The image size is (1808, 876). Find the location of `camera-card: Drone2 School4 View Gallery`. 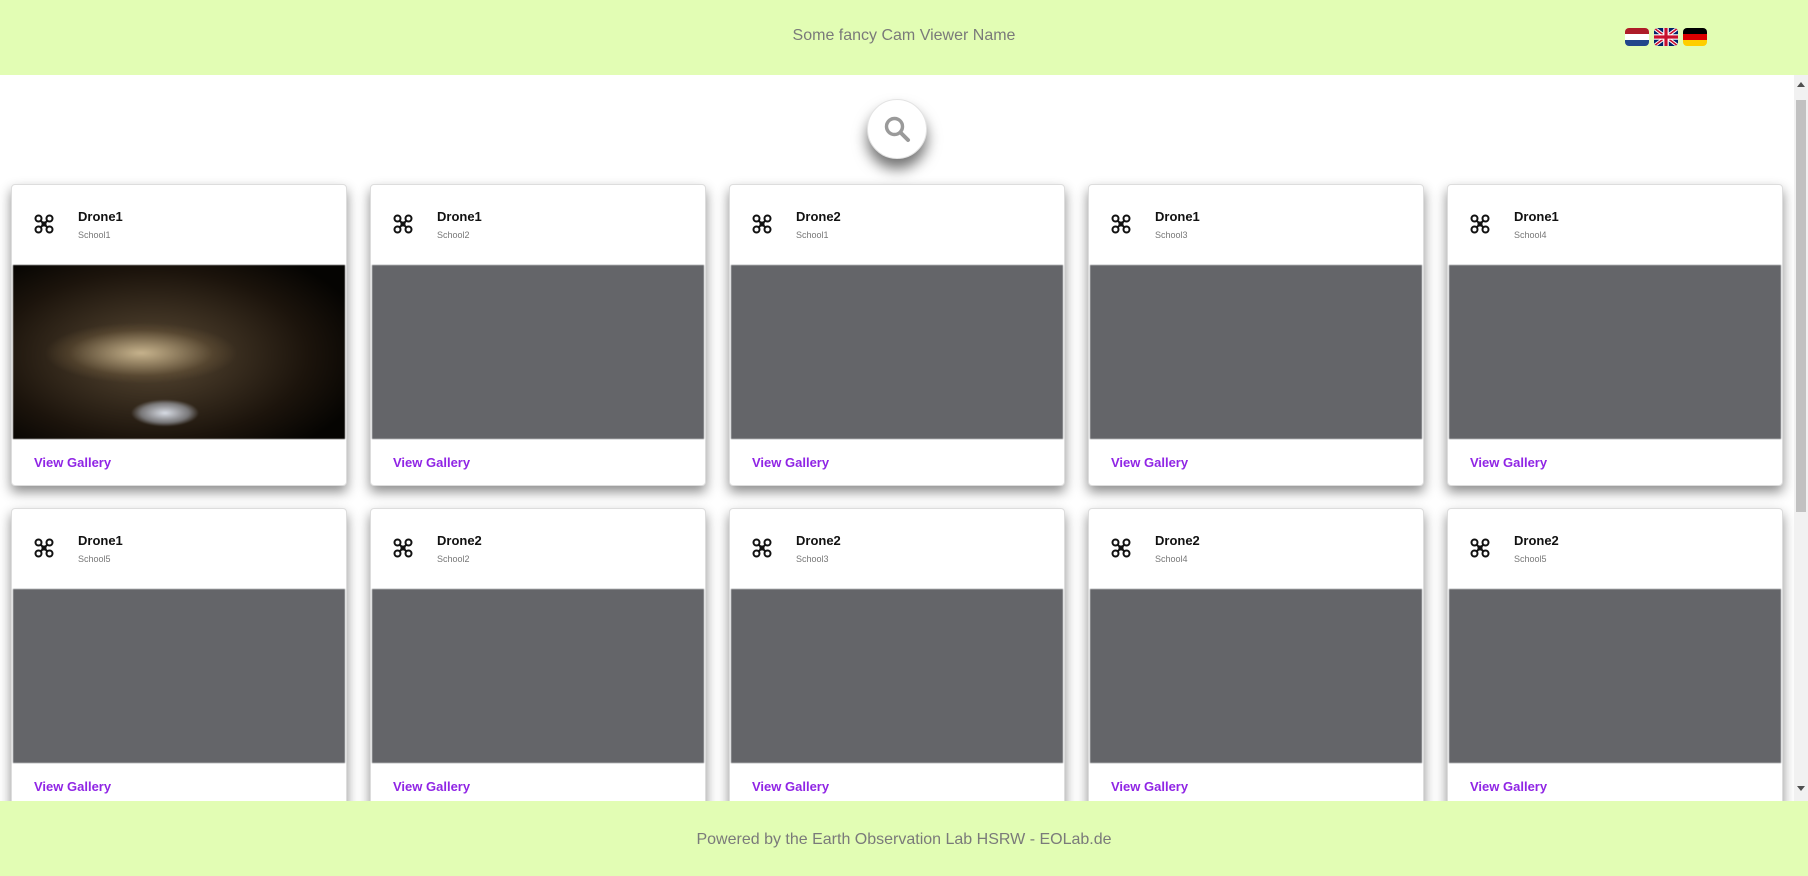

camera-card: Drone2 School4 View Gallery is located at coordinates (1256, 654).